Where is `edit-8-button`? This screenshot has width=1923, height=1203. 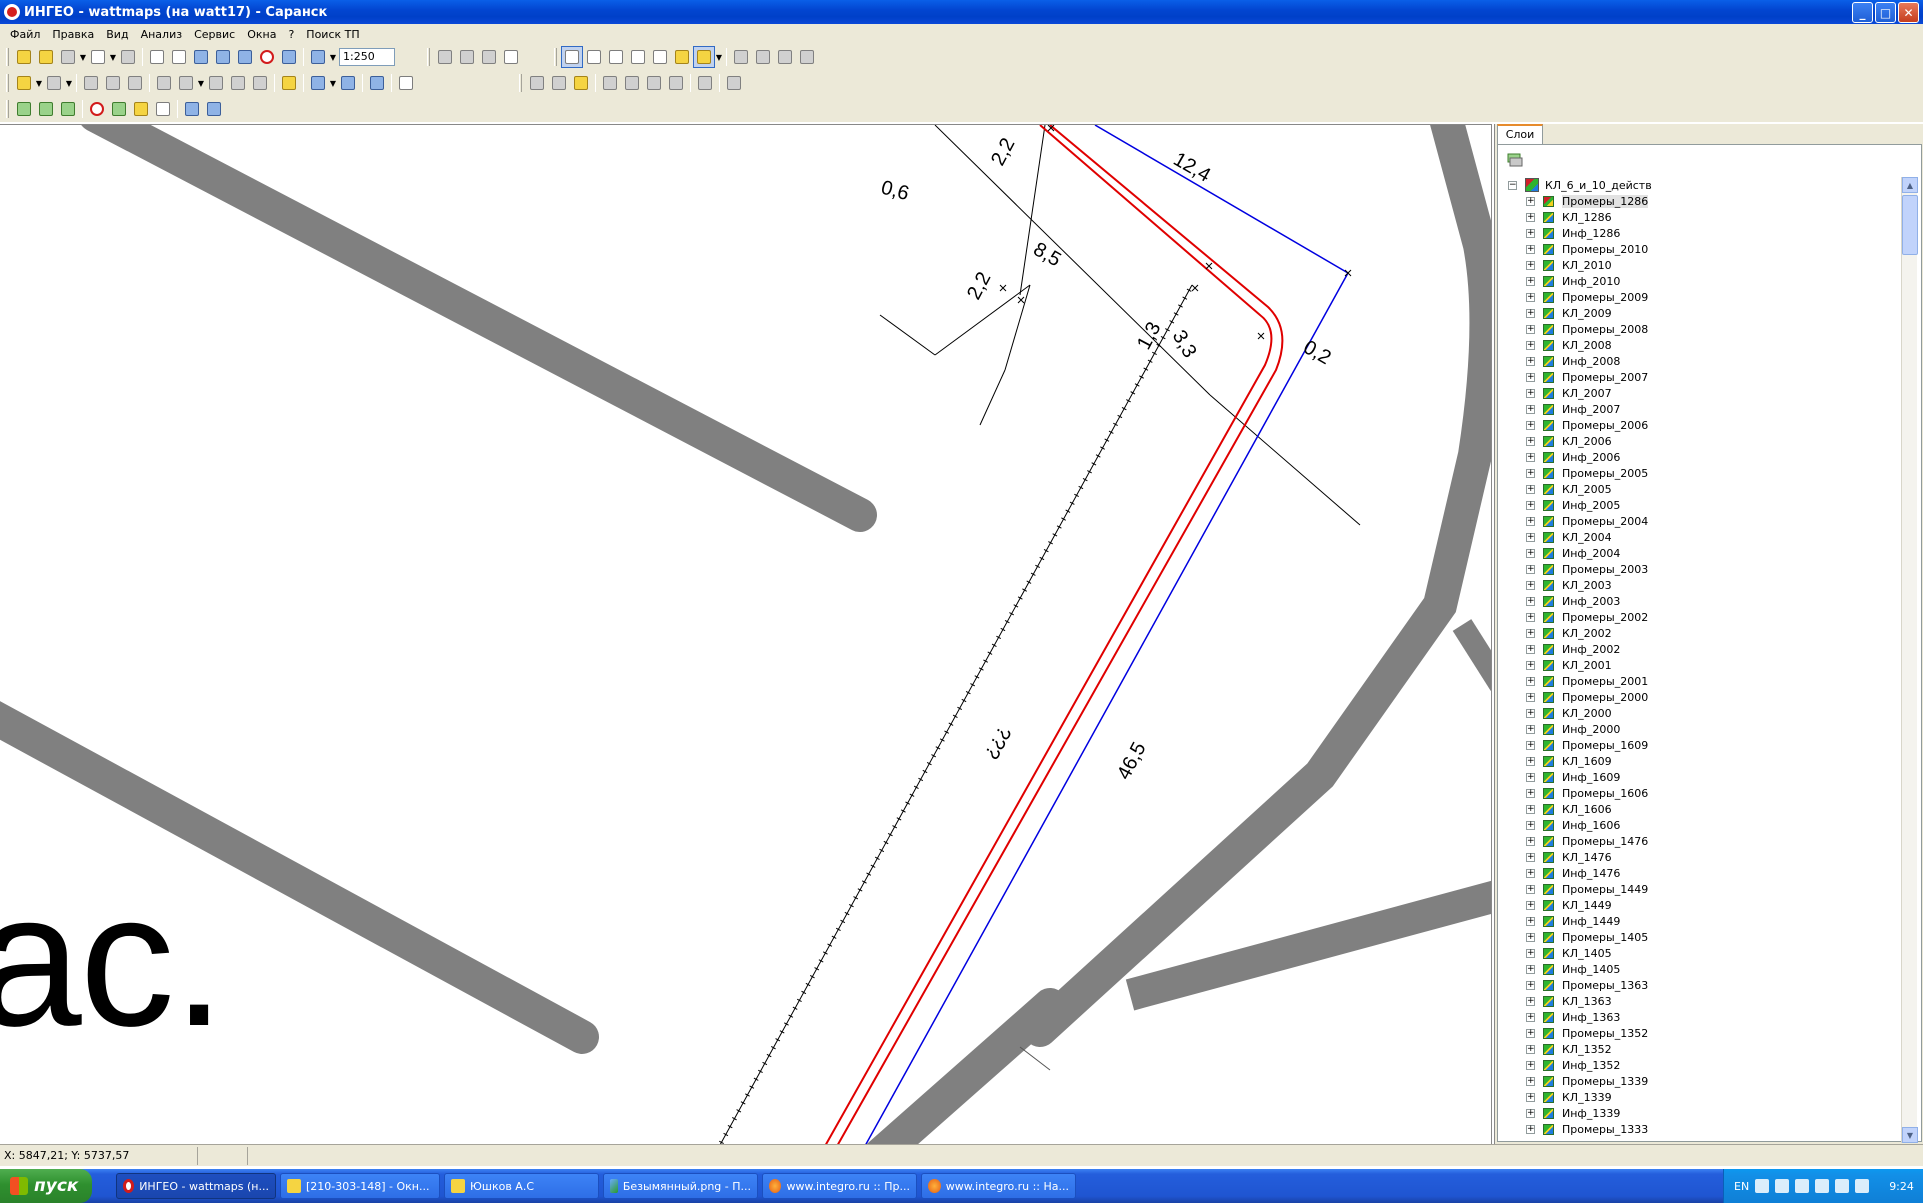
edit-8-button is located at coordinates (260, 83).